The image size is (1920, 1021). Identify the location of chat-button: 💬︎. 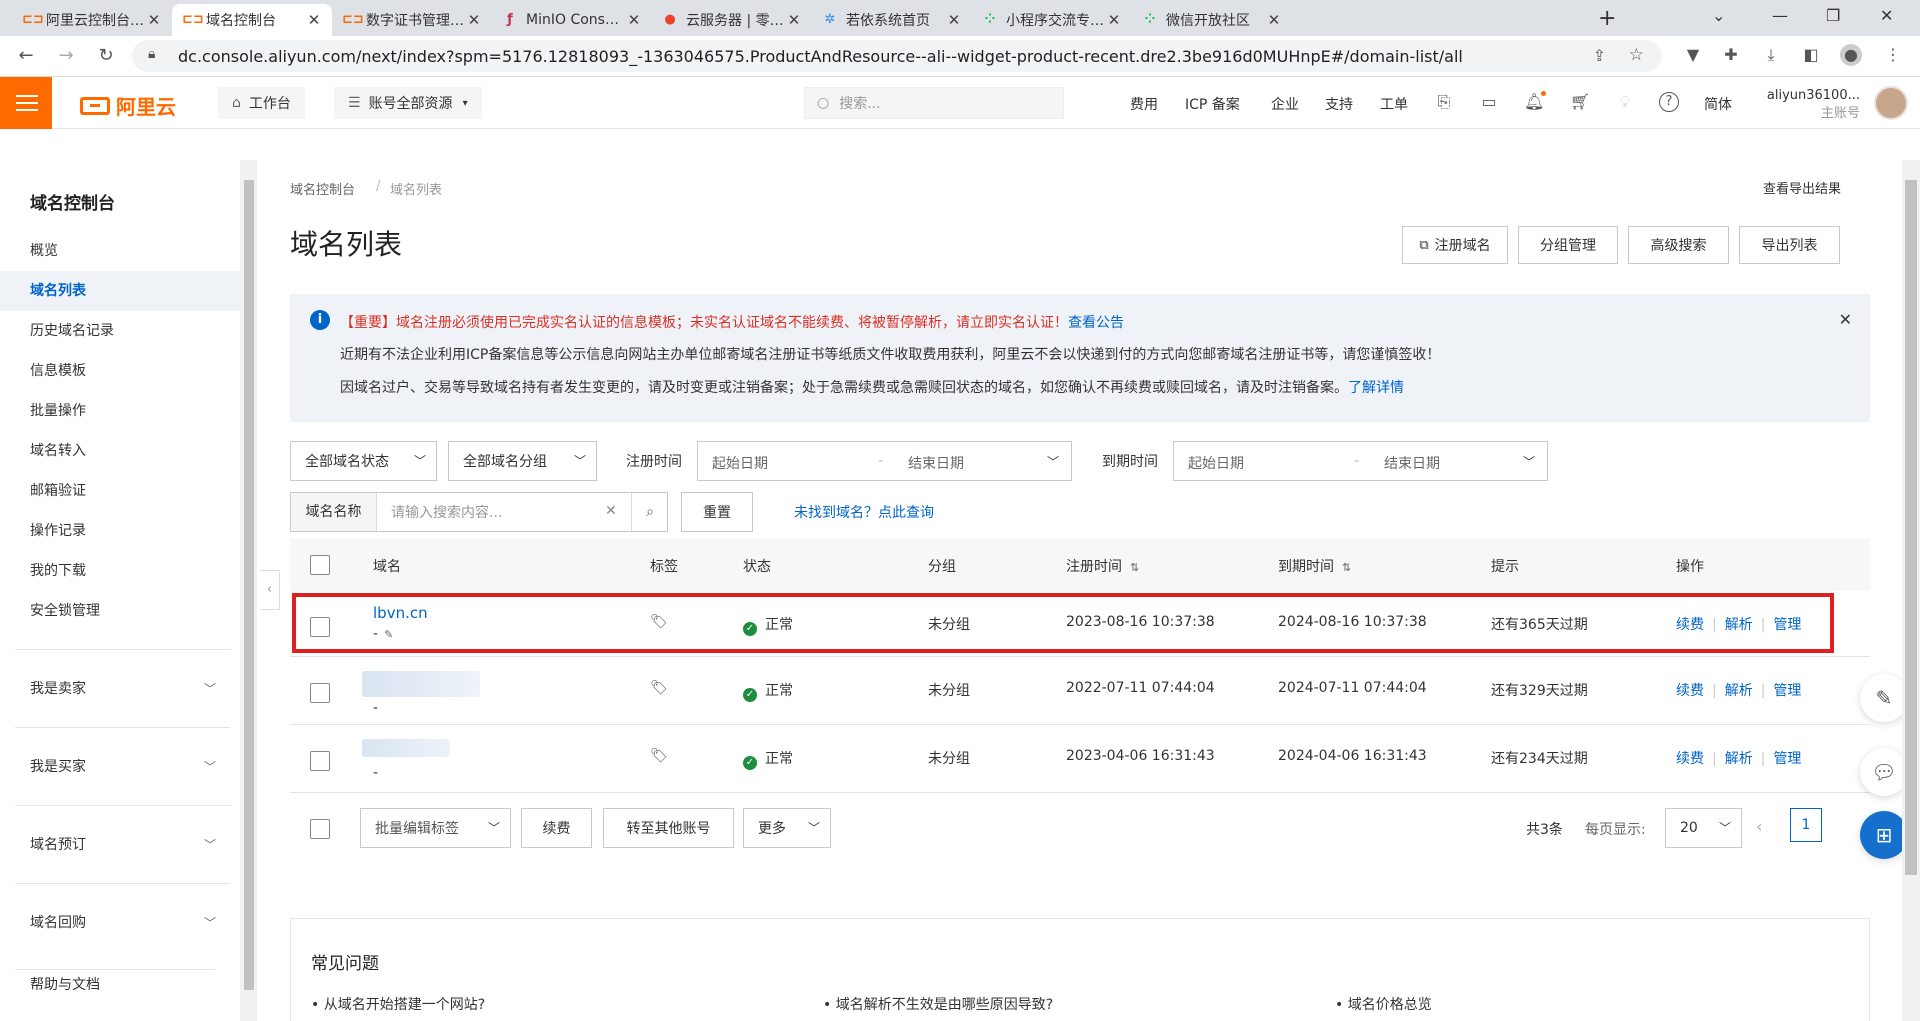
(1884, 772).